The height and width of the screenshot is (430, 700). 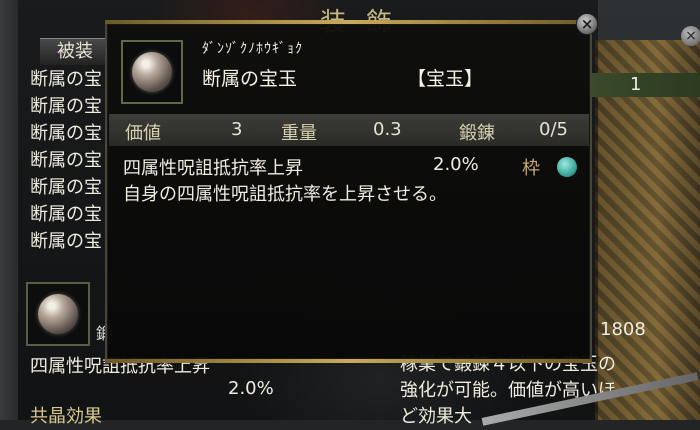 I want to click on value-number: 3, so click(x=237, y=129).